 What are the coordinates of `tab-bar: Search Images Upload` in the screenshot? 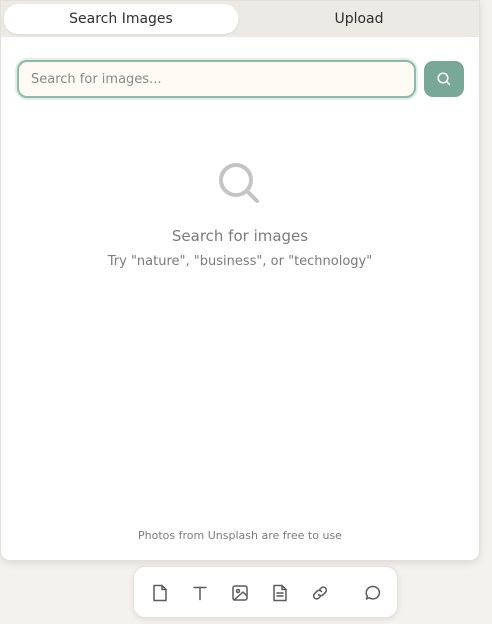 It's located at (240, 19).